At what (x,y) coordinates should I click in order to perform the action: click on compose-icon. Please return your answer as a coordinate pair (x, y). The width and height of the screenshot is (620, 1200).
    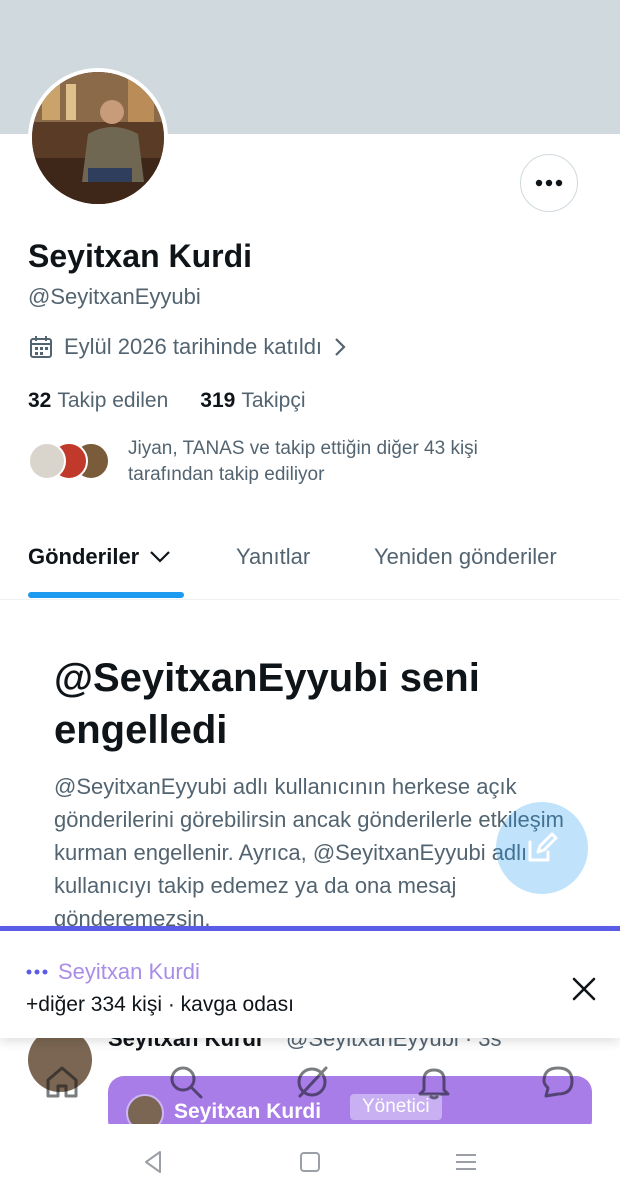
    Looking at the image, I should click on (543, 847).